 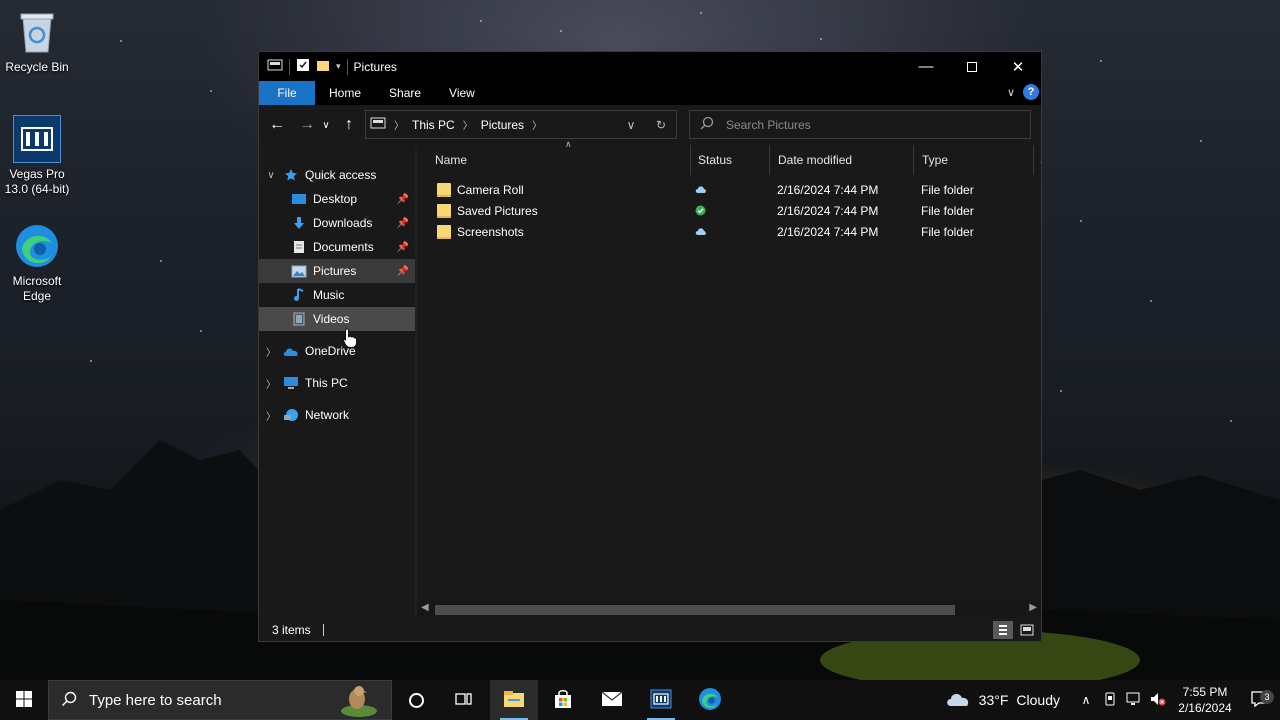 I want to click on taskbar-clock: 7:55 PM 2/16/2024, so click(x=1205, y=700).